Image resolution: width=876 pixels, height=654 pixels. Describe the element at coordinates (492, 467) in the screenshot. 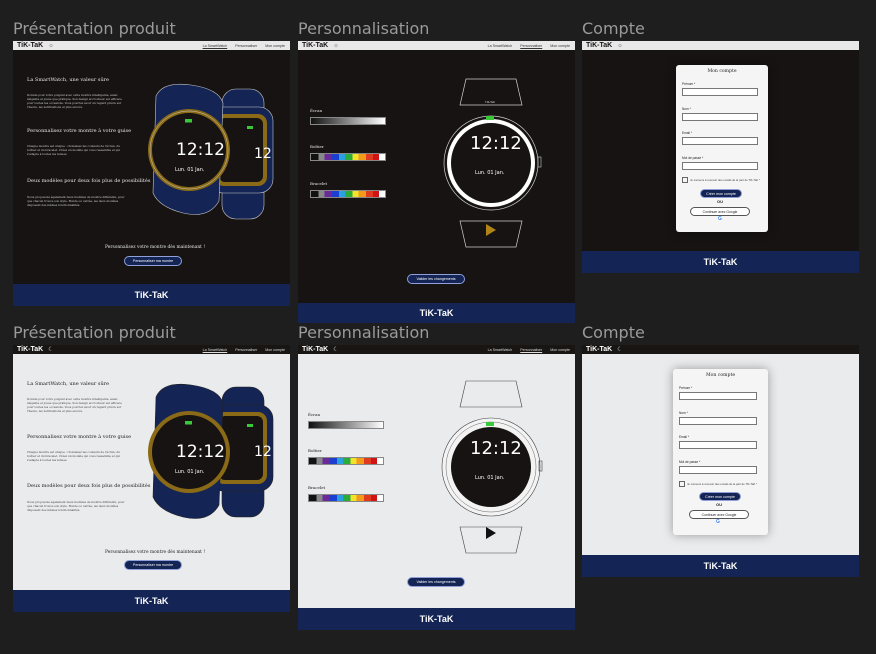

I see `watch-preview` at that location.